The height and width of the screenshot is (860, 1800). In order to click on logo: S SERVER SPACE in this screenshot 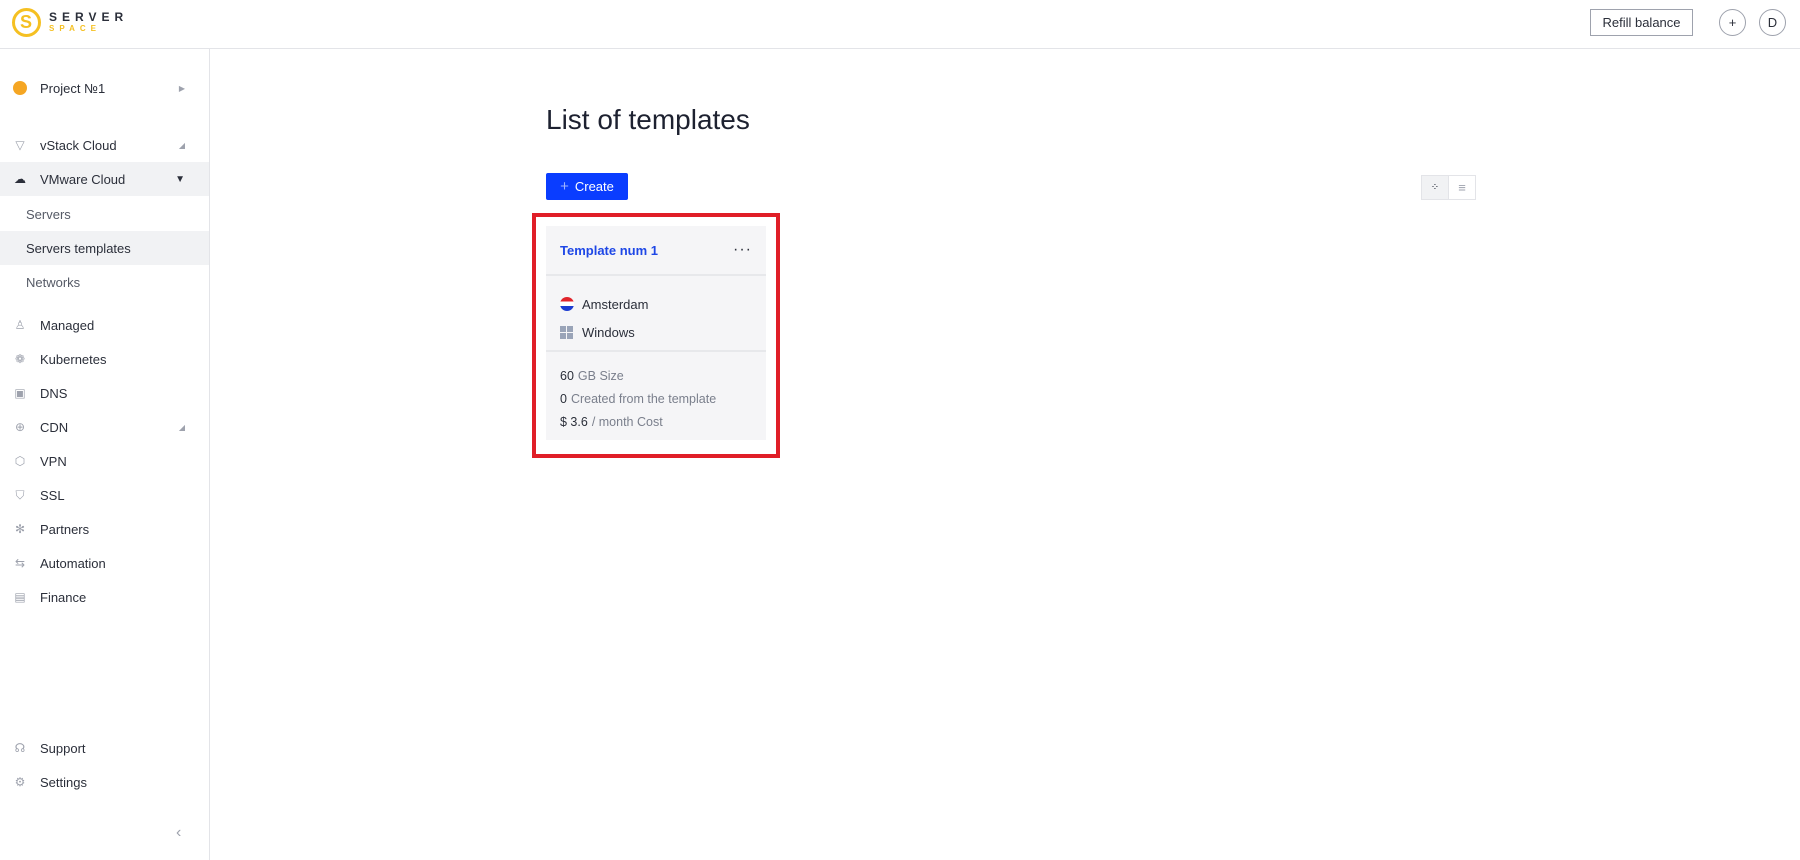, I will do `click(70, 22)`.